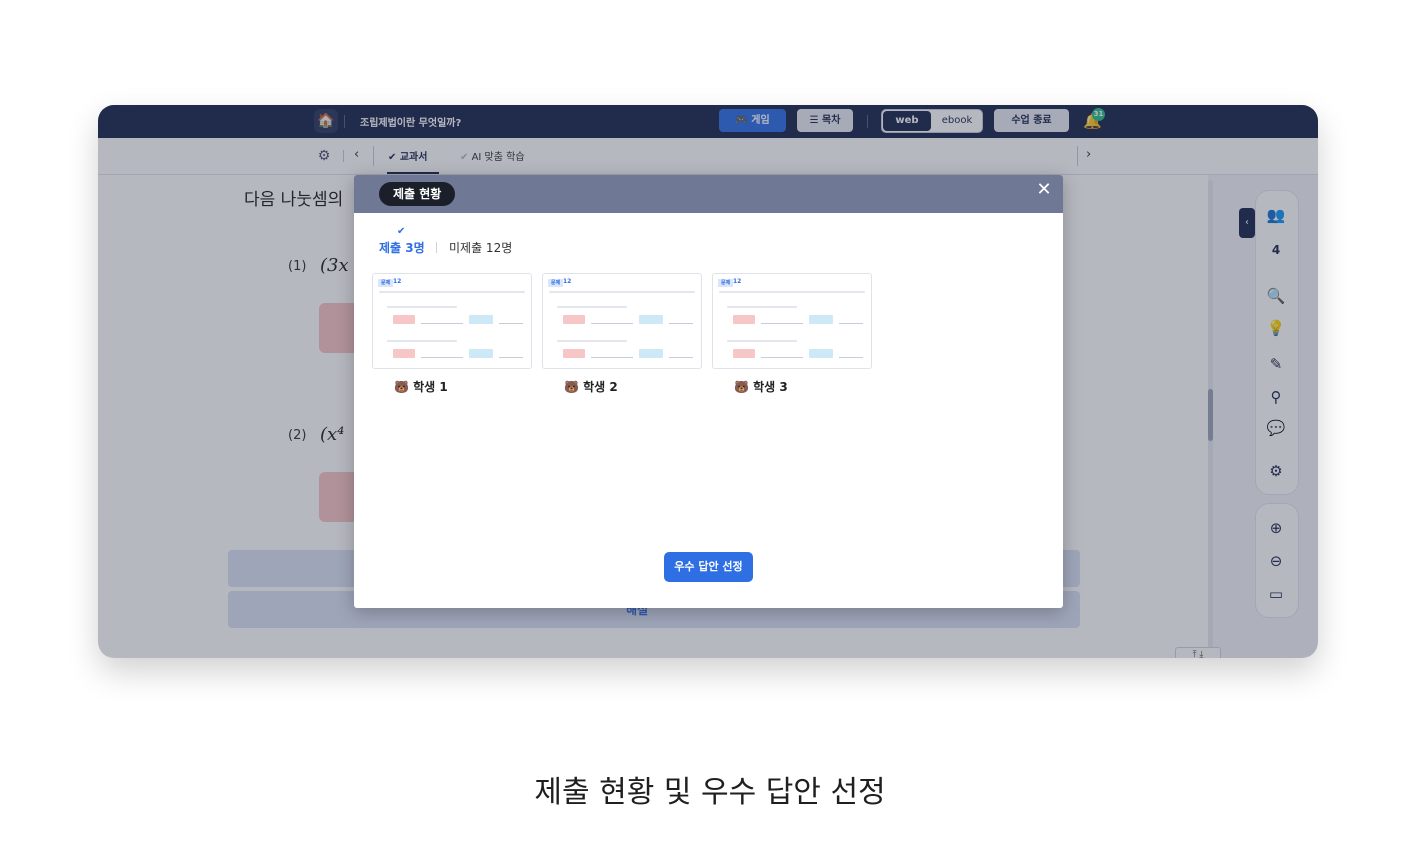  I want to click on student-name: 🐻 학생 3, so click(761, 387).